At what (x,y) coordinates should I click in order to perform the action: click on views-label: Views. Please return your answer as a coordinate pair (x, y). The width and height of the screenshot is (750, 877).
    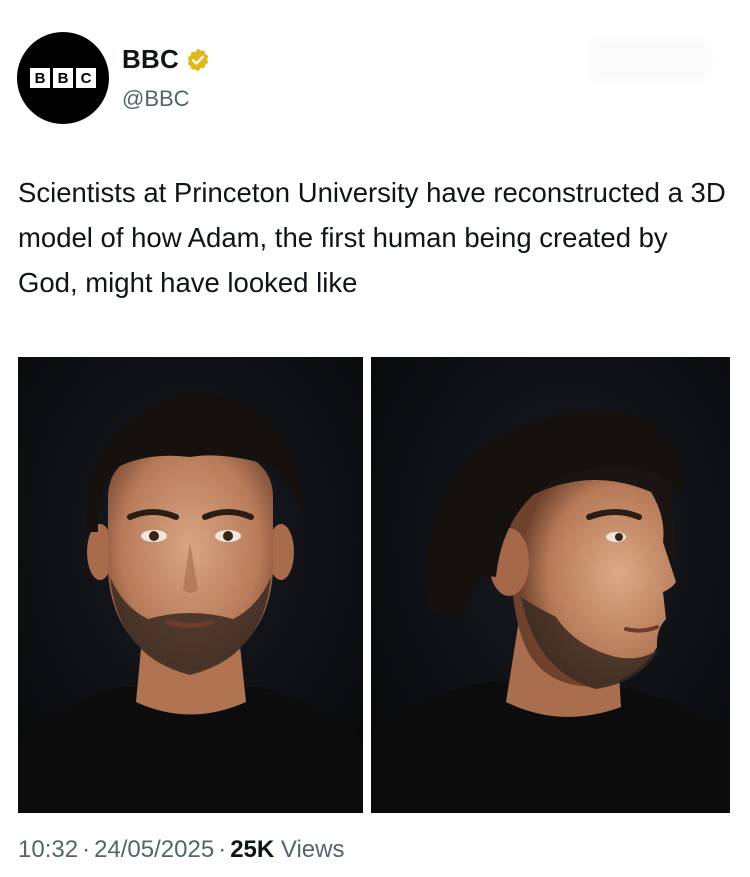
    Looking at the image, I should click on (312, 849).